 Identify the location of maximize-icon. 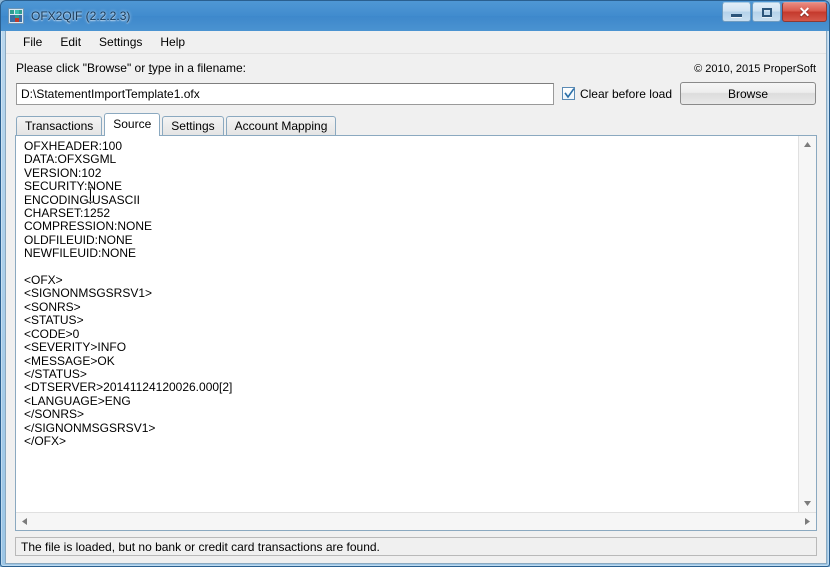
(766, 12).